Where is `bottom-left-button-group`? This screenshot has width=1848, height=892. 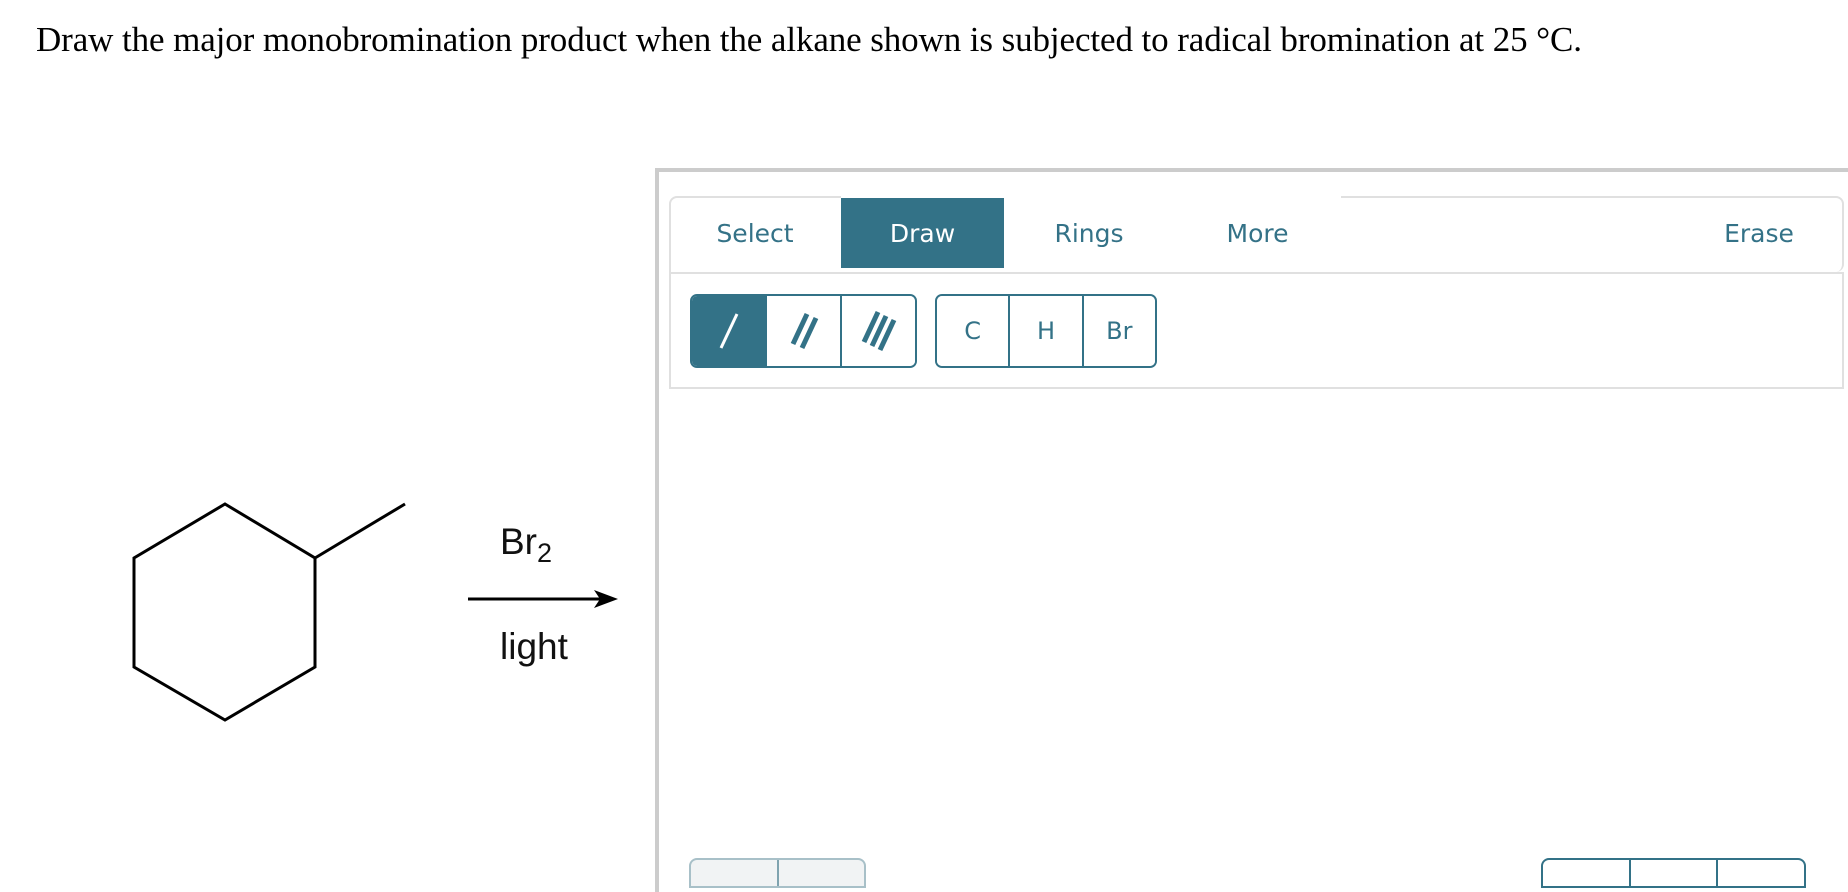
bottom-left-button-group is located at coordinates (777, 873).